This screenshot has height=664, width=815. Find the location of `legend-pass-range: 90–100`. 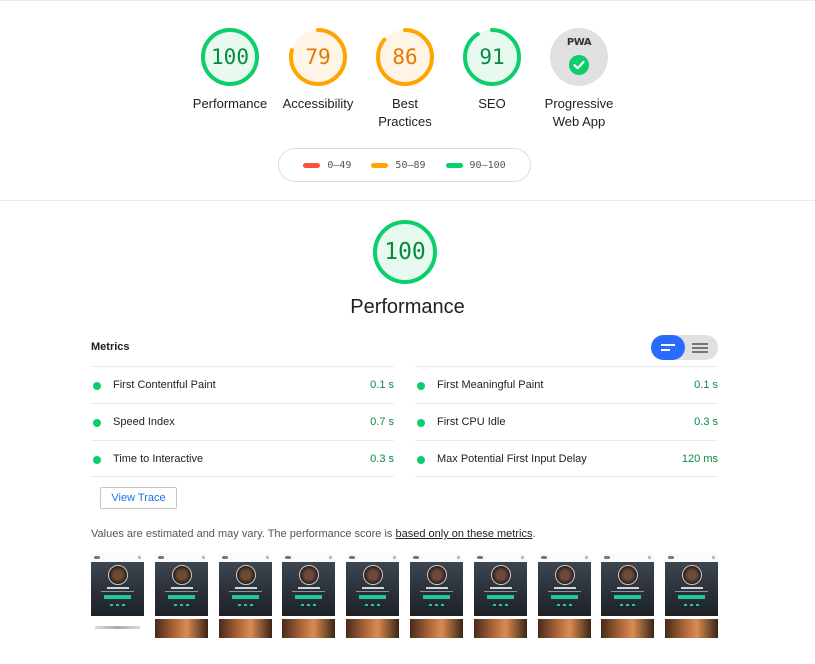

legend-pass-range: 90–100 is located at coordinates (487, 165).